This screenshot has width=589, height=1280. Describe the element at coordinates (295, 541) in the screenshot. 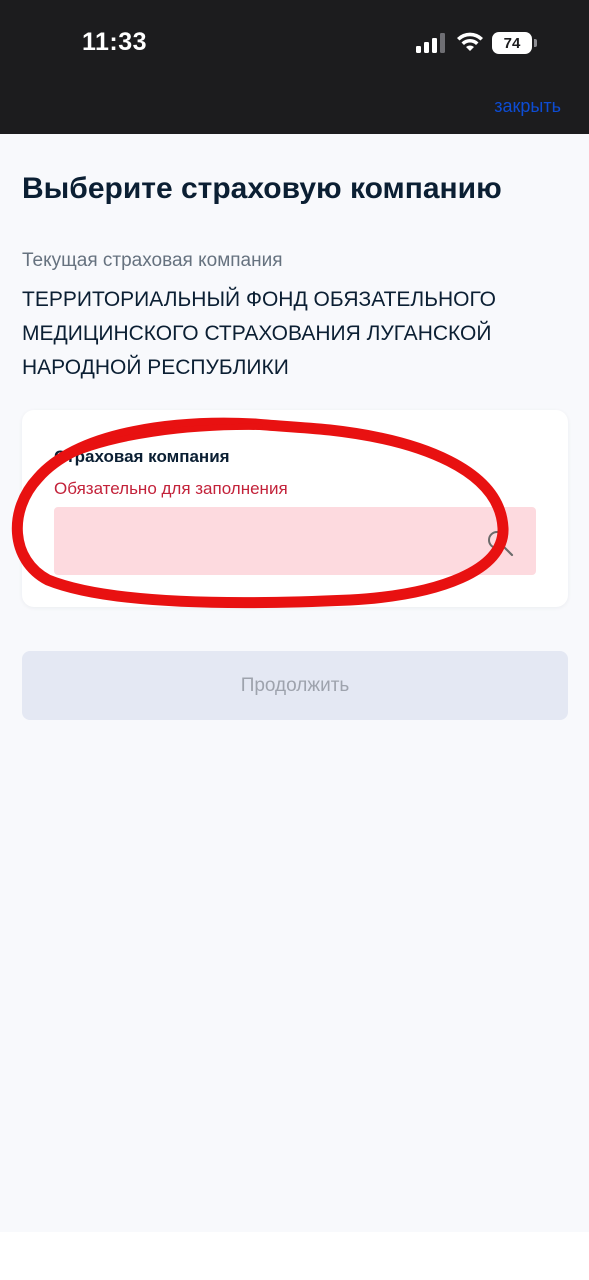

I see `insurer-search-input` at that location.